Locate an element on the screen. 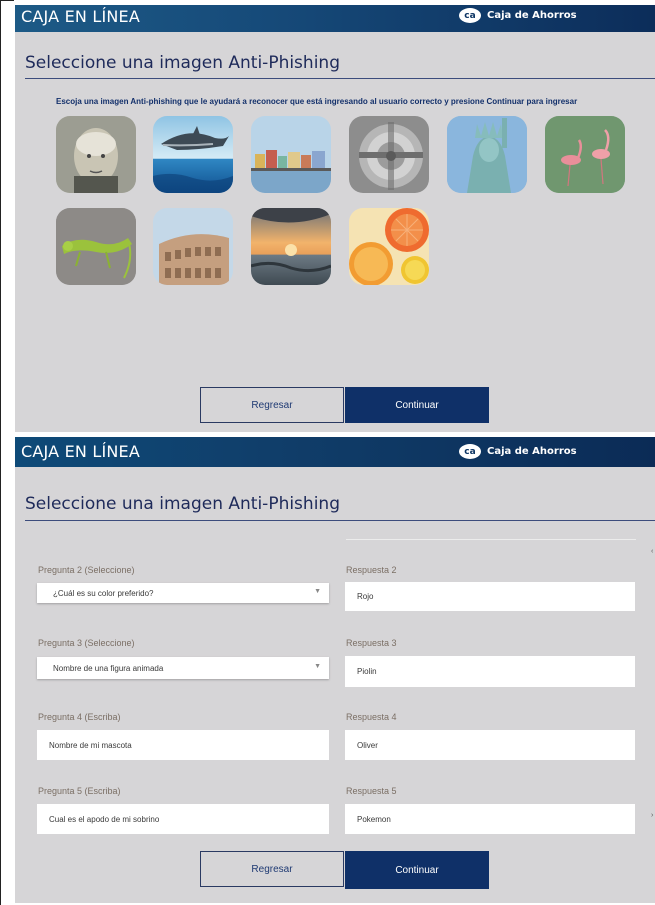 The width and height of the screenshot is (655, 905). answer-5-field: Pokemon is located at coordinates (490, 819).